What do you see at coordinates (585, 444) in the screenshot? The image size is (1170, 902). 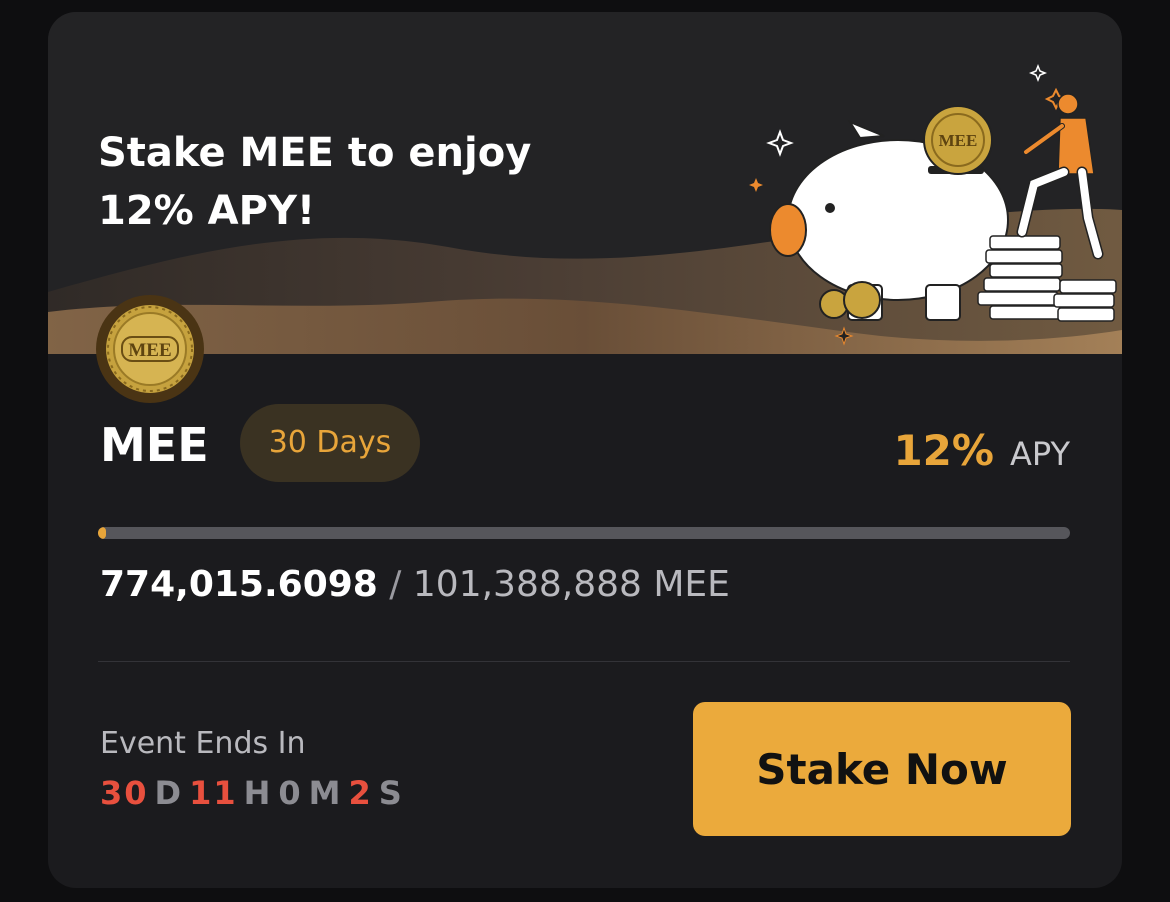 I see `product-header: MEE 30 Days 12% APY` at bounding box center [585, 444].